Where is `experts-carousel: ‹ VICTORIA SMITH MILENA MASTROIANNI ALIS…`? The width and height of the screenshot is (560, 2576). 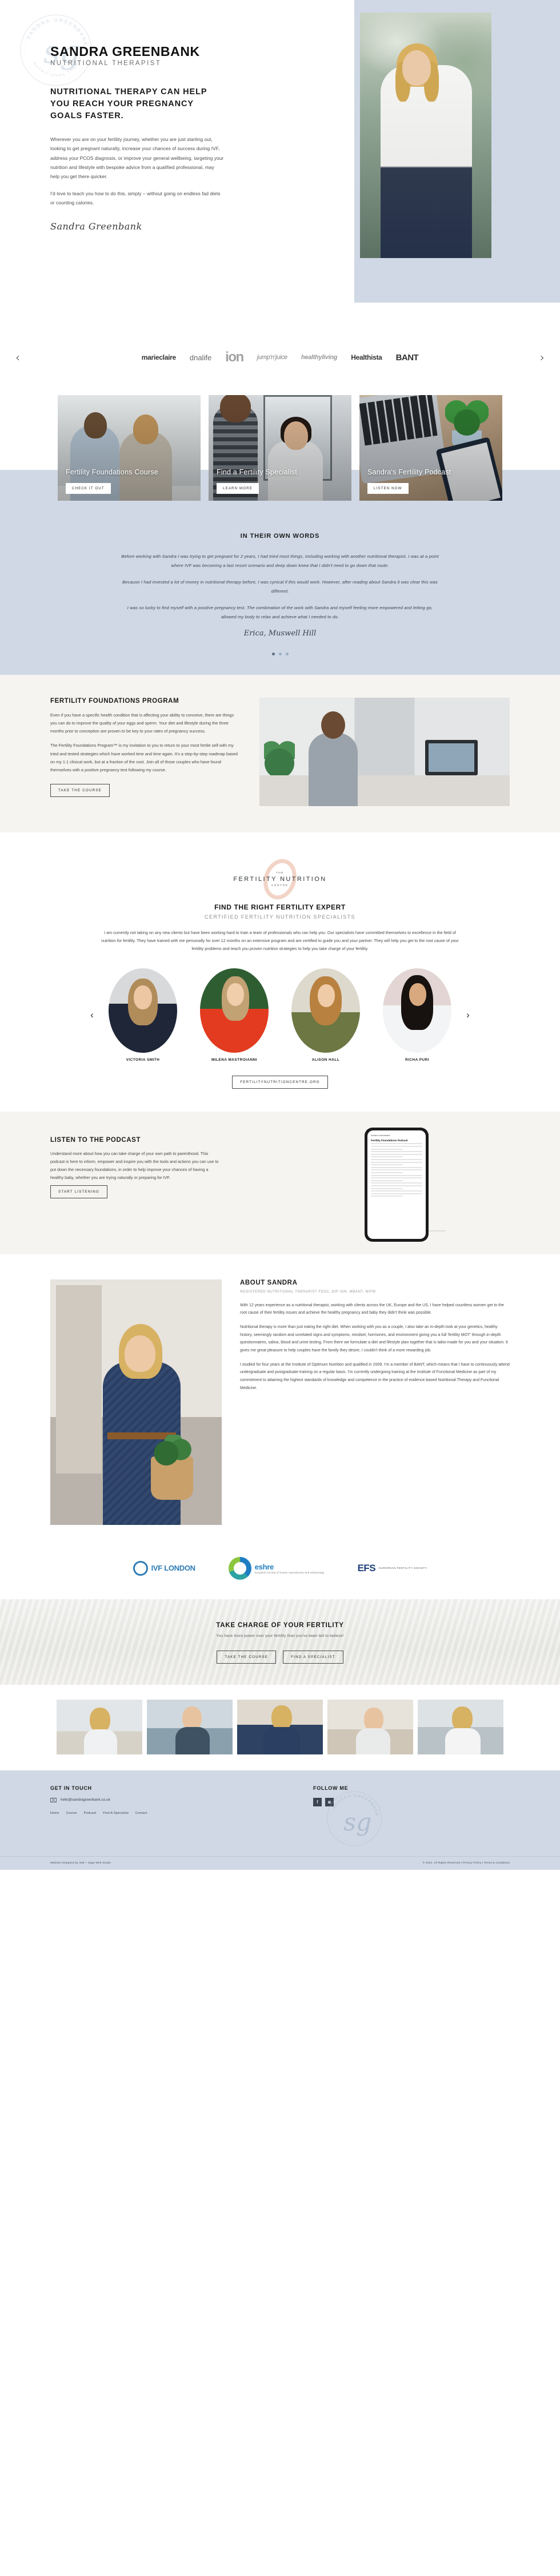 experts-carousel: ‹ VICTORIA SMITH MILENA MASTROIANNI ALIS… is located at coordinates (280, 1015).